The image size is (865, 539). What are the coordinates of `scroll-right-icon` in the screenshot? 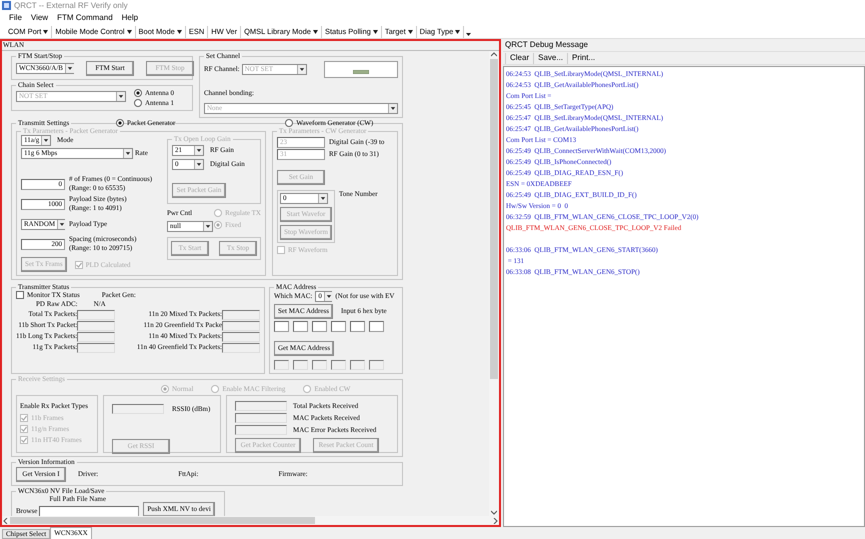 It's located at (495, 521).